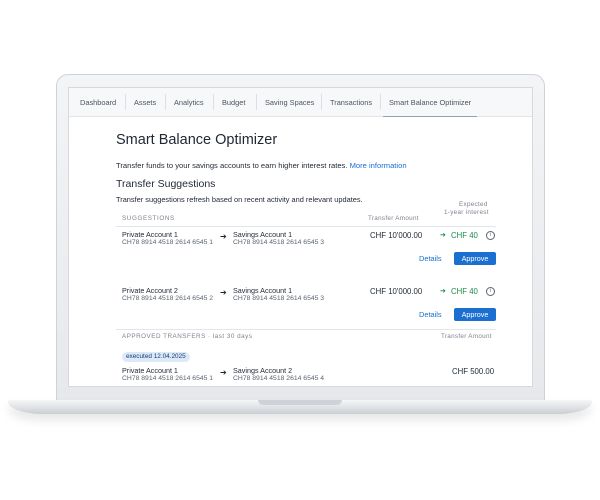 The height and width of the screenshot is (500, 600). What do you see at coordinates (473, 204) in the screenshot?
I see `expected-header: Expected` at bounding box center [473, 204].